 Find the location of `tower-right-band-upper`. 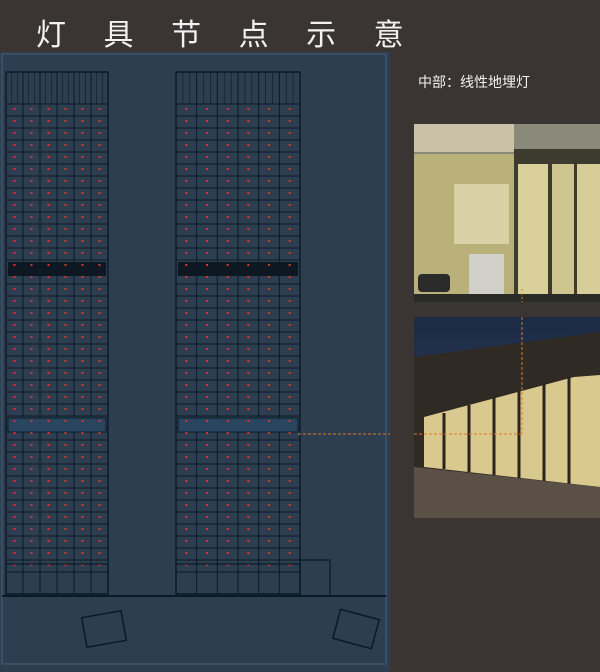

tower-right-band-upper is located at coordinates (238, 269).